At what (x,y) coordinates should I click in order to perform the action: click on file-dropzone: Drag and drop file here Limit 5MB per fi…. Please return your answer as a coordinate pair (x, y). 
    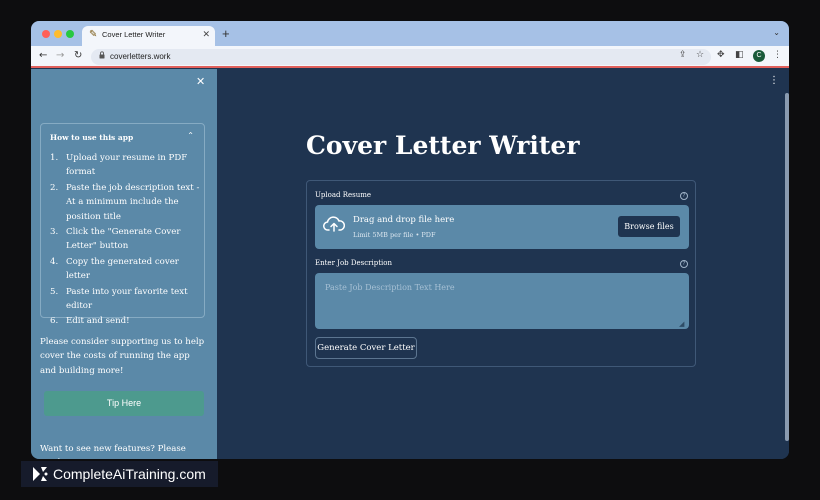
    Looking at the image, I should click on (502, 227).